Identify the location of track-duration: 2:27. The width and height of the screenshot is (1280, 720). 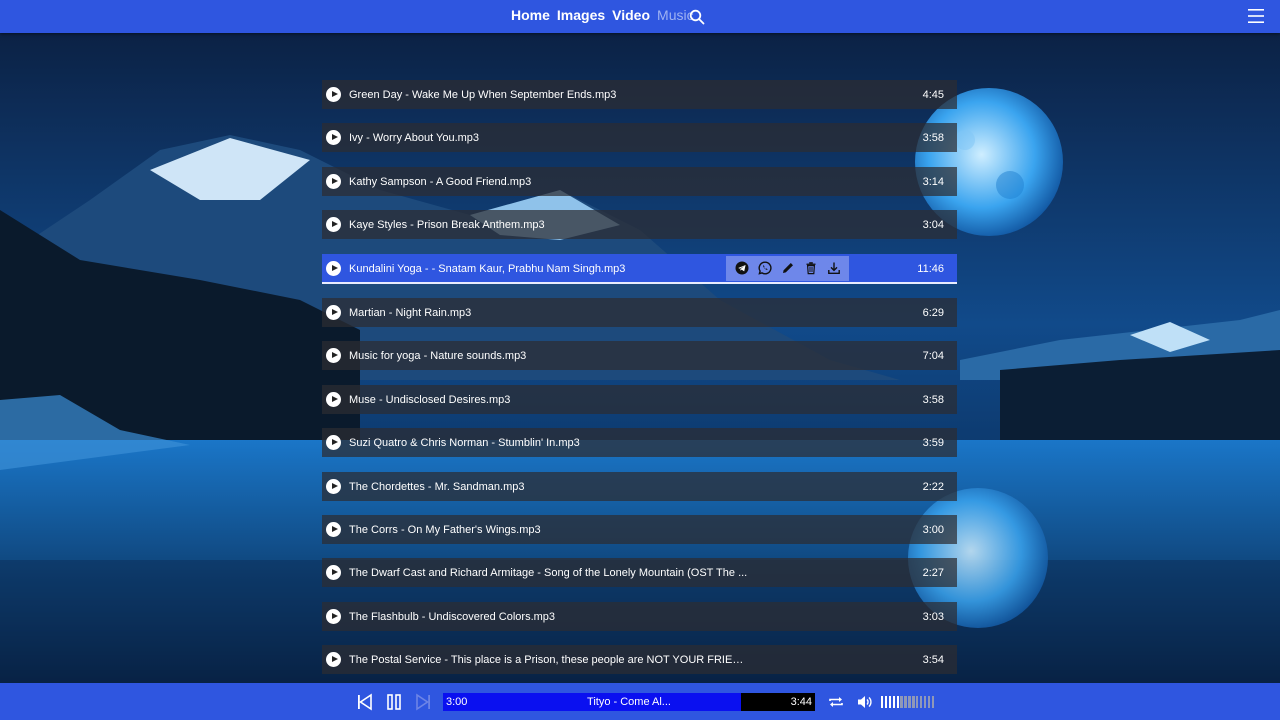
(933, 573).